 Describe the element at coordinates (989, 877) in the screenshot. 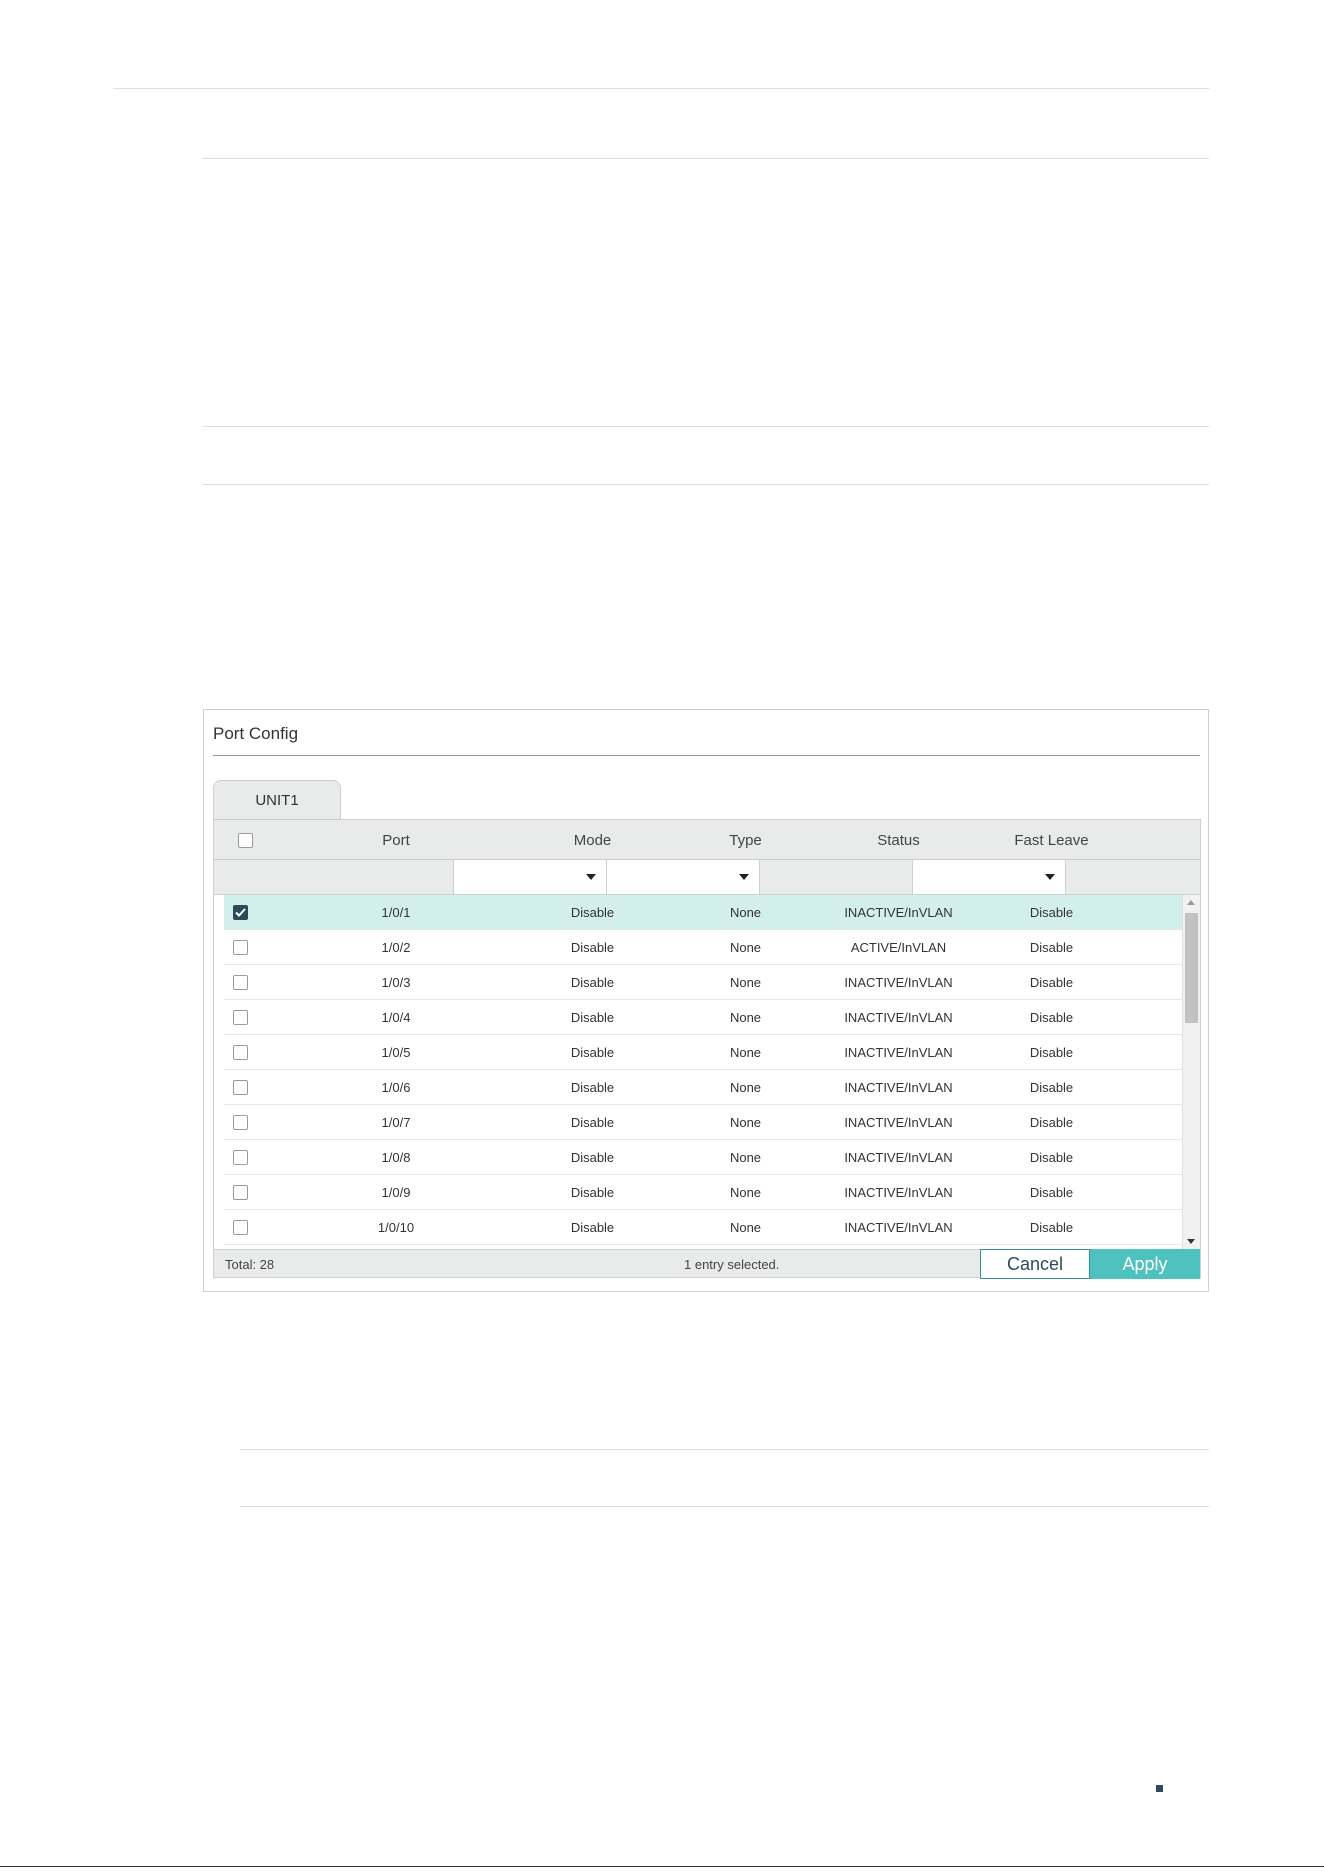

I see `fast-leave-filter-select` at that location.